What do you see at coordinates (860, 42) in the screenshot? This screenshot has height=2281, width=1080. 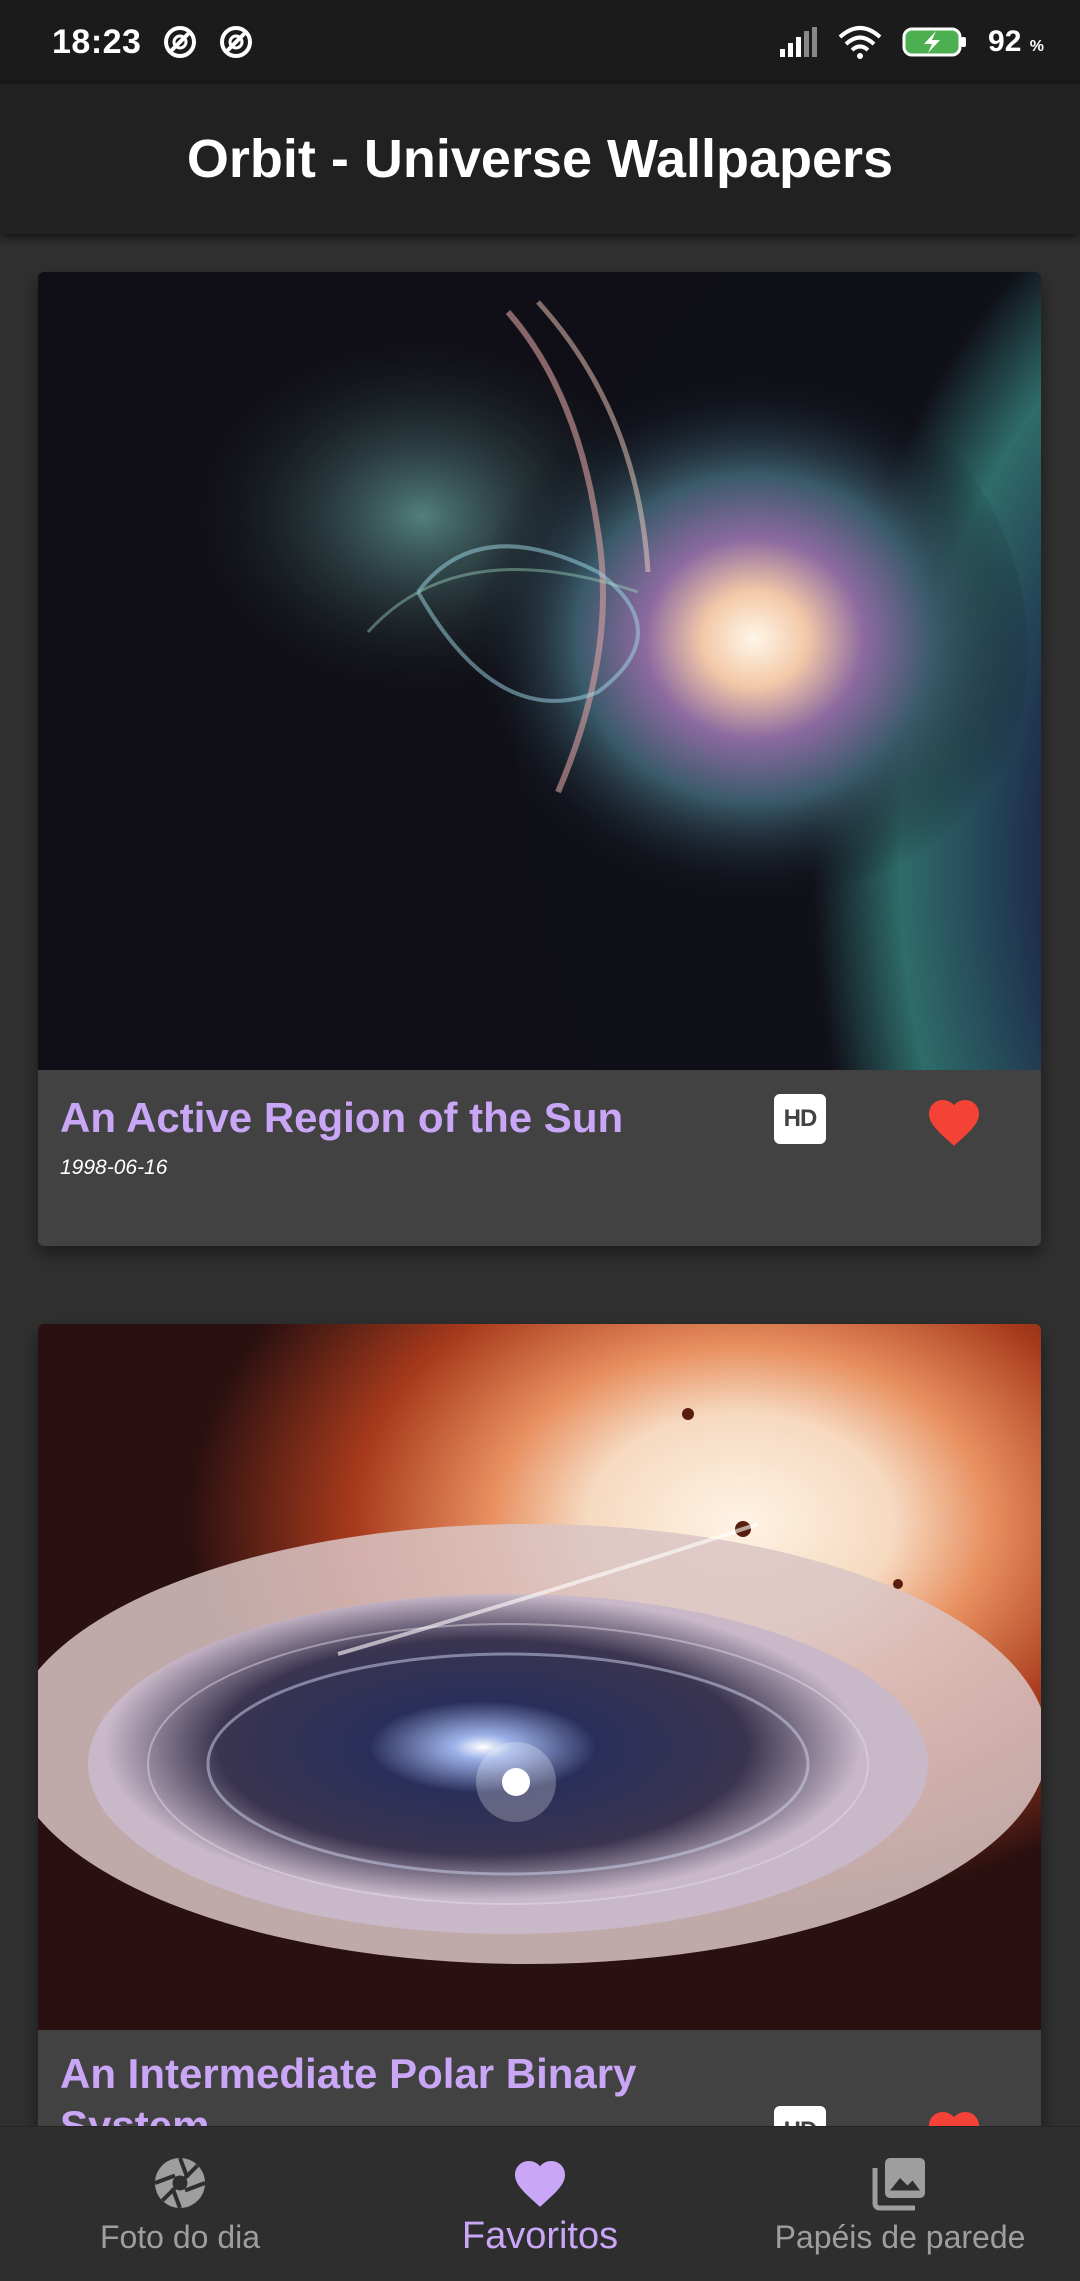 I see `wifi-icon` at bounding box center [860, 42].